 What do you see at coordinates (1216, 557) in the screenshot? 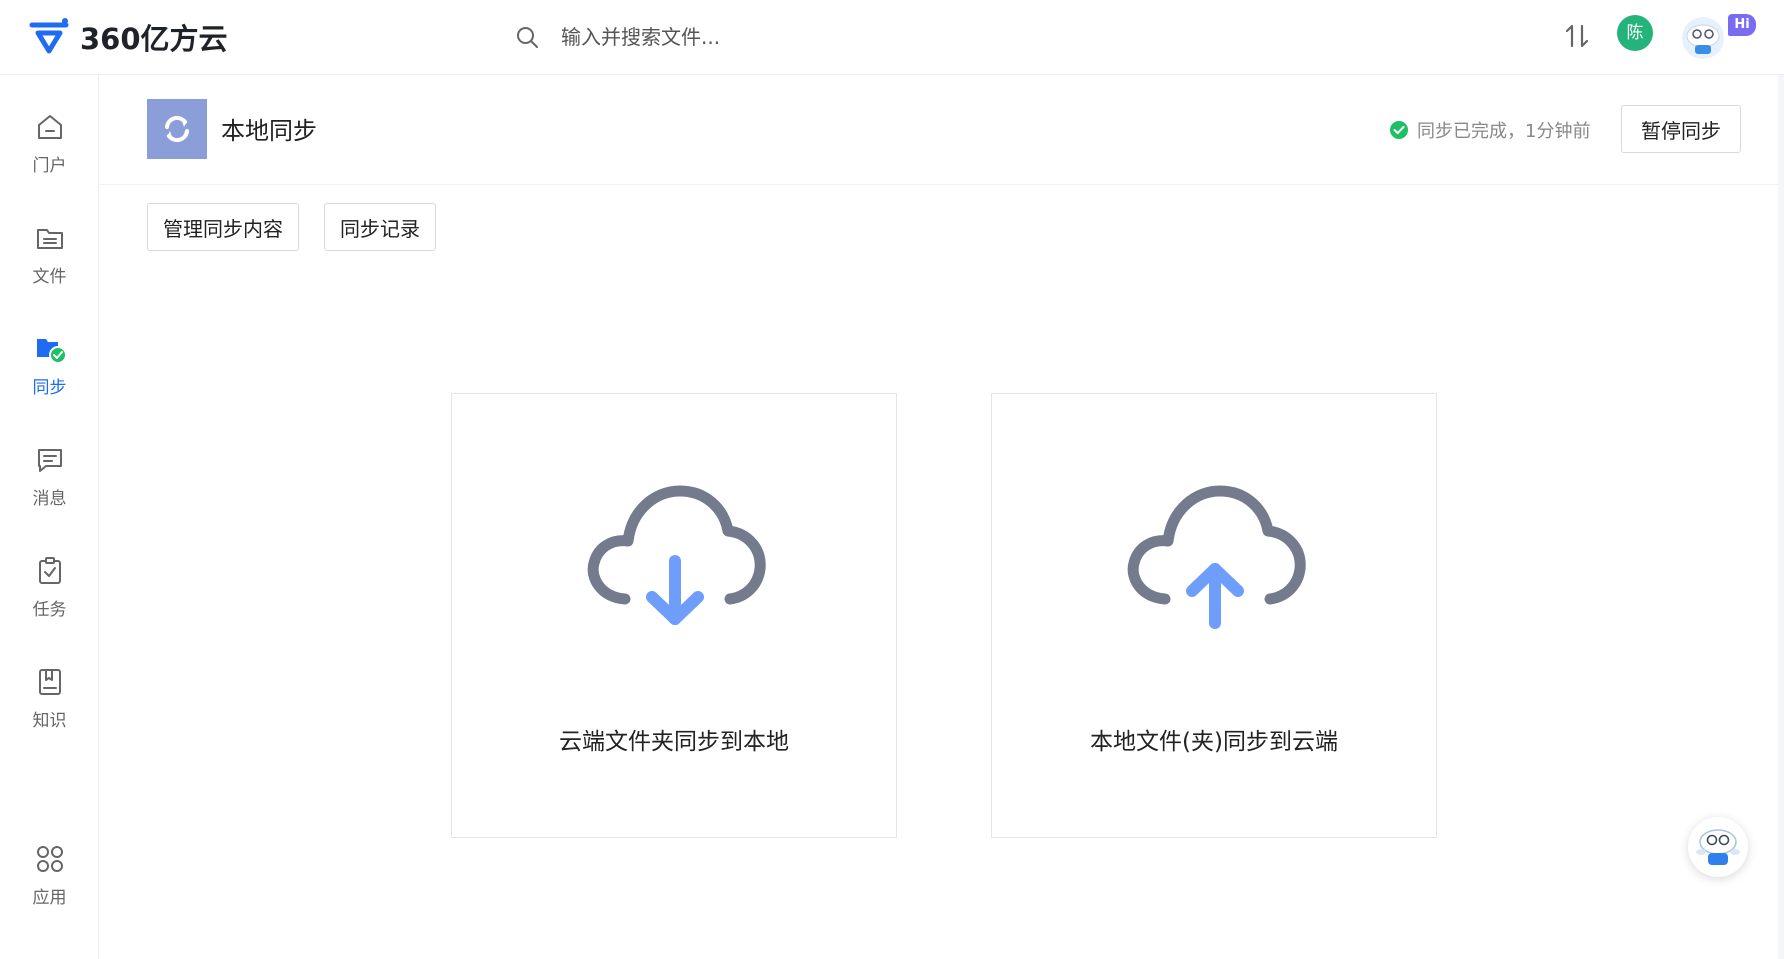
I see `cloud-upload-icon` at bounding box center [1216, 557].